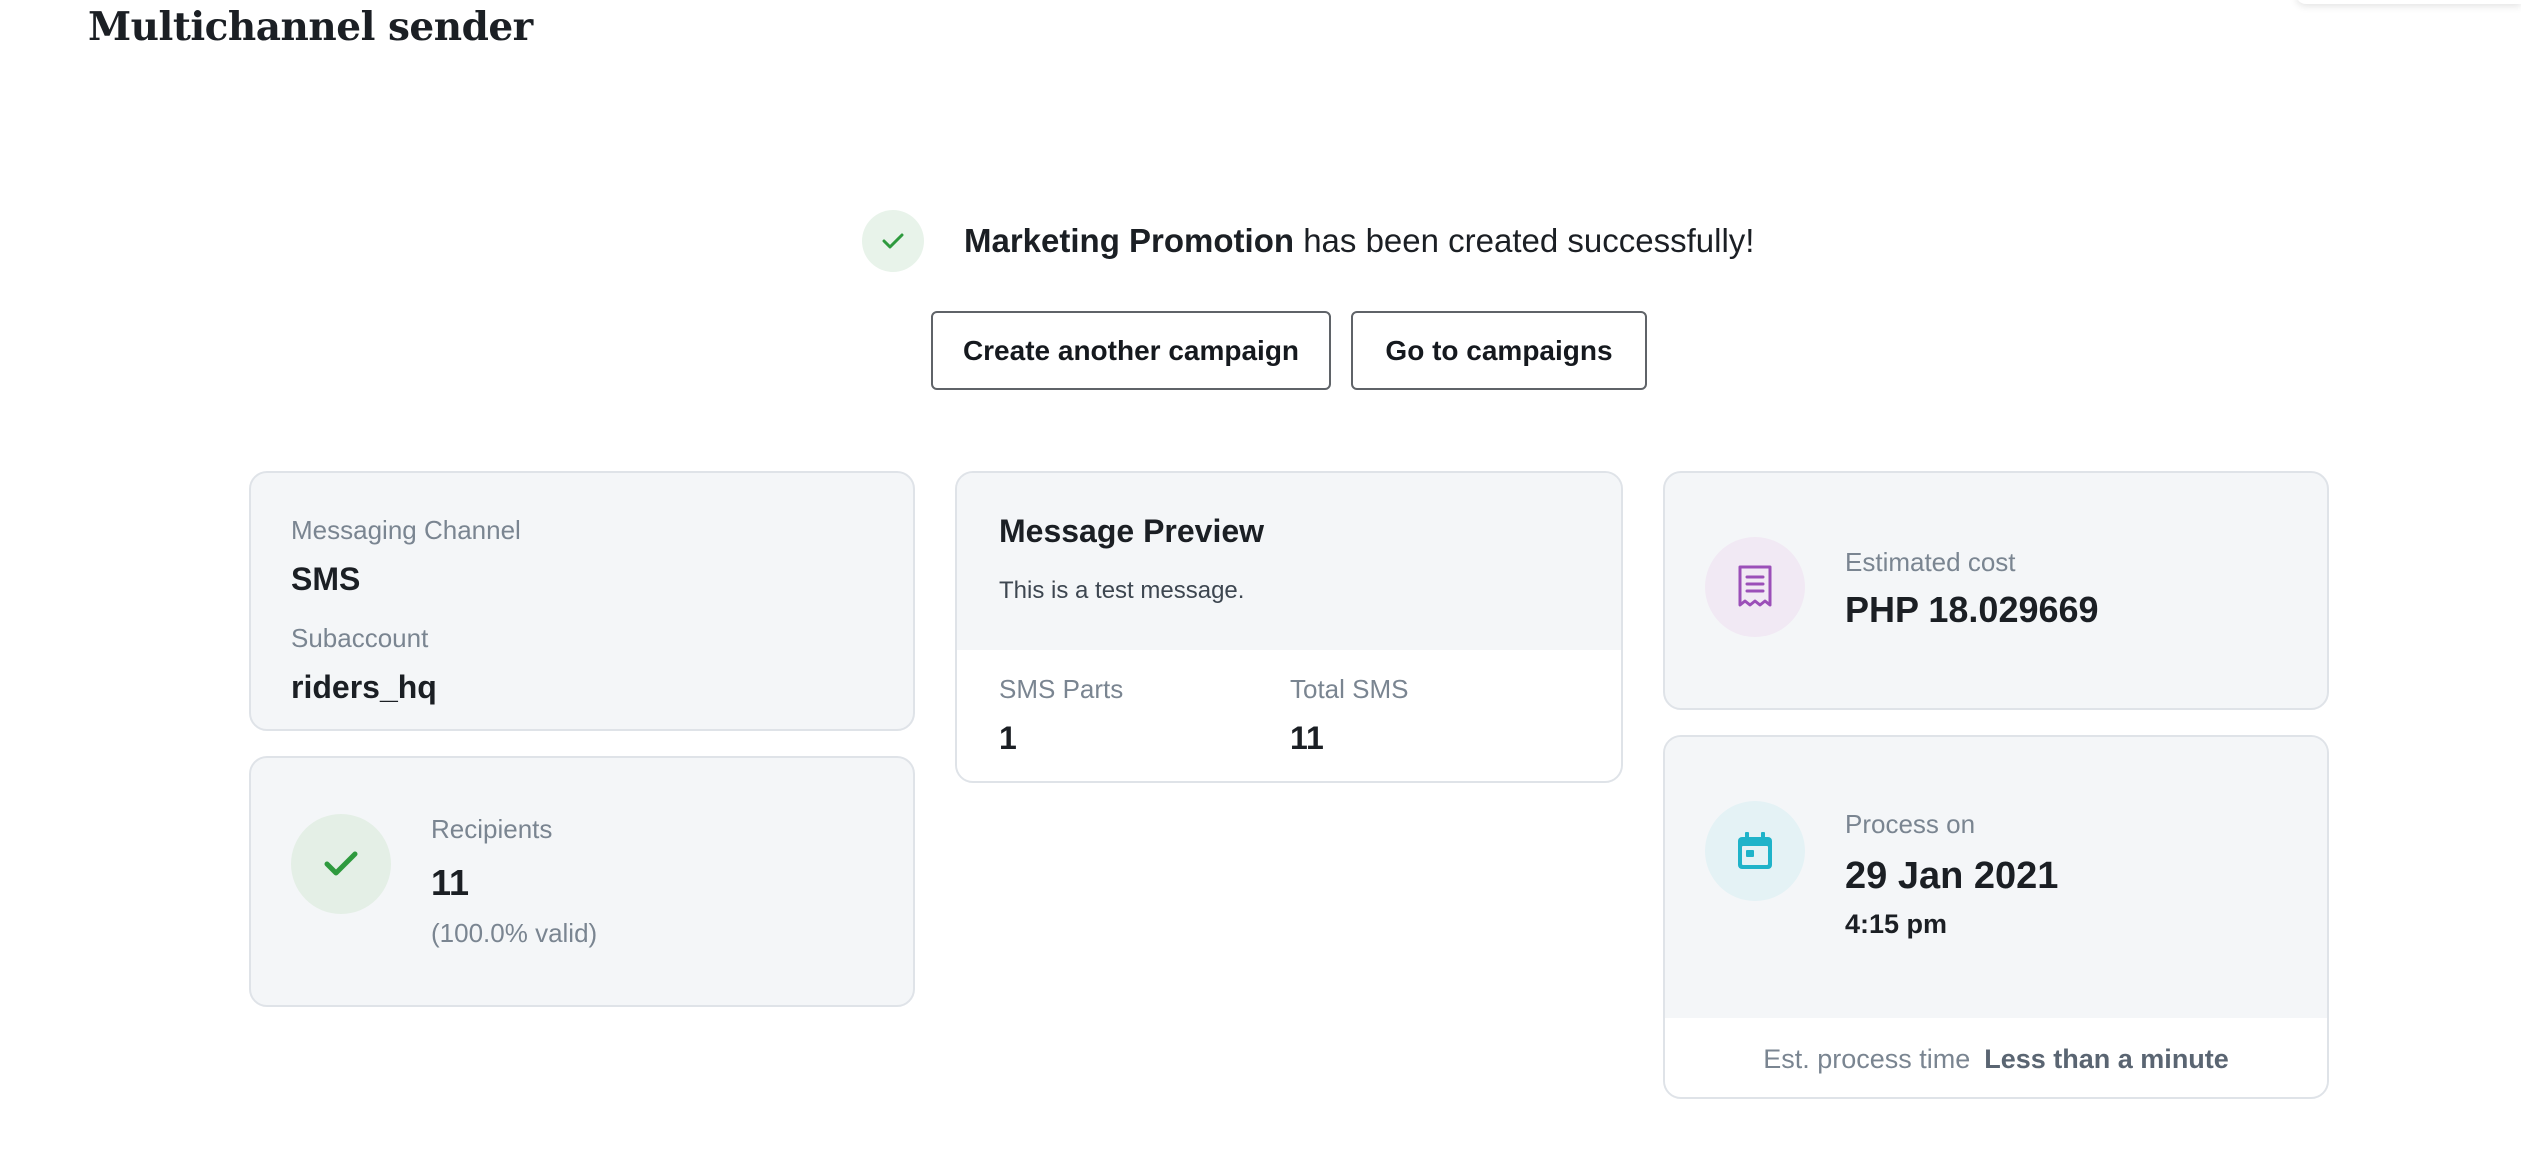 This screenshot has height=1159, width=2521. I want to click on estimated-cost-label: Estimated cost, so click(1930, 562).